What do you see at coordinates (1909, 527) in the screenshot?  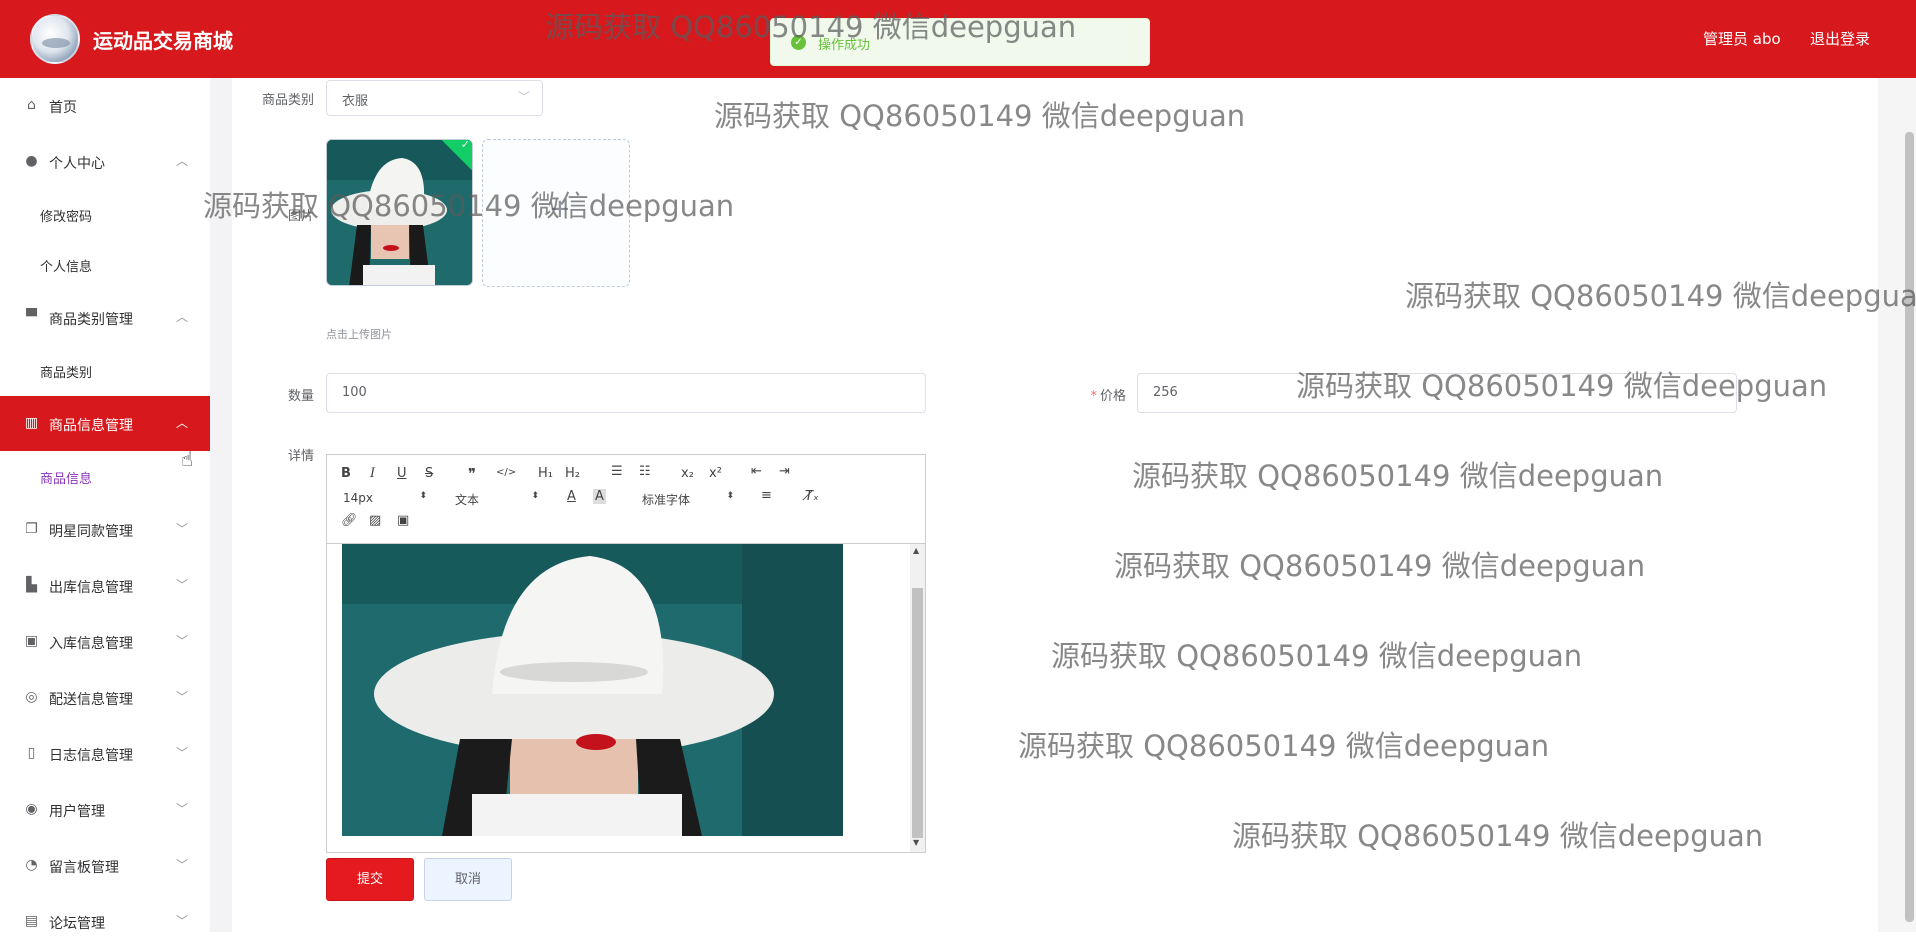 I see `page-scrollbar-thumb` at bounding box center [1909, 527].